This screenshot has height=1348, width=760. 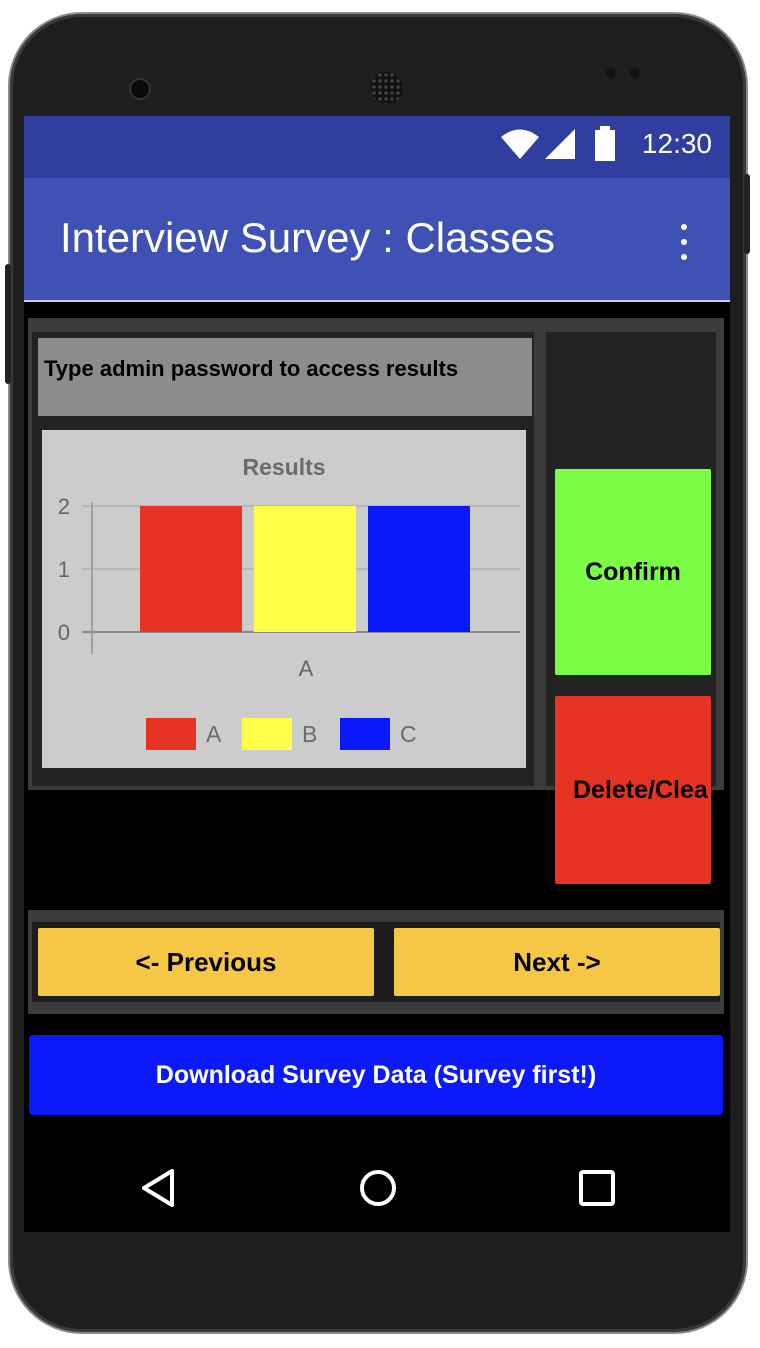 What do you see at coordinates (378, 1188) in the screenshot?
I see `home-icon` at bounding box center [378, 1188].